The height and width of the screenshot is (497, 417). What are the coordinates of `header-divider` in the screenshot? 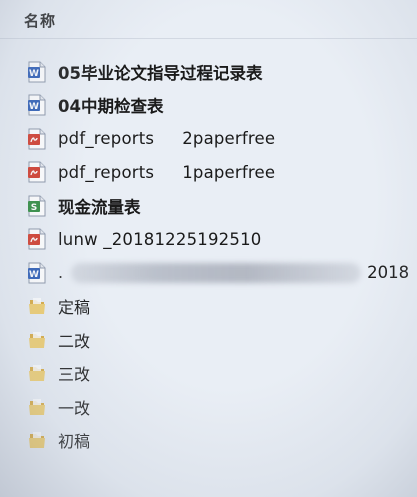 It's located at (208, 38).